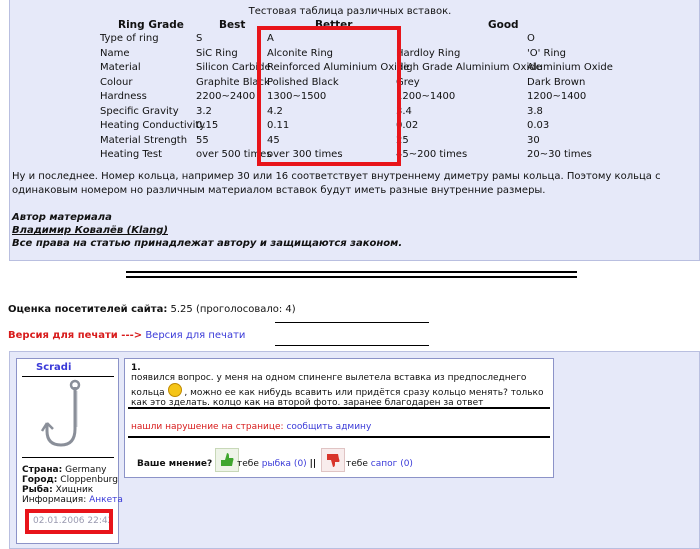 This screenshot has width=700, height=549. What do you see at coordinates (86, 470) in the screenshot?
I see `country-value: Germany` at bounding box center [86, 470].